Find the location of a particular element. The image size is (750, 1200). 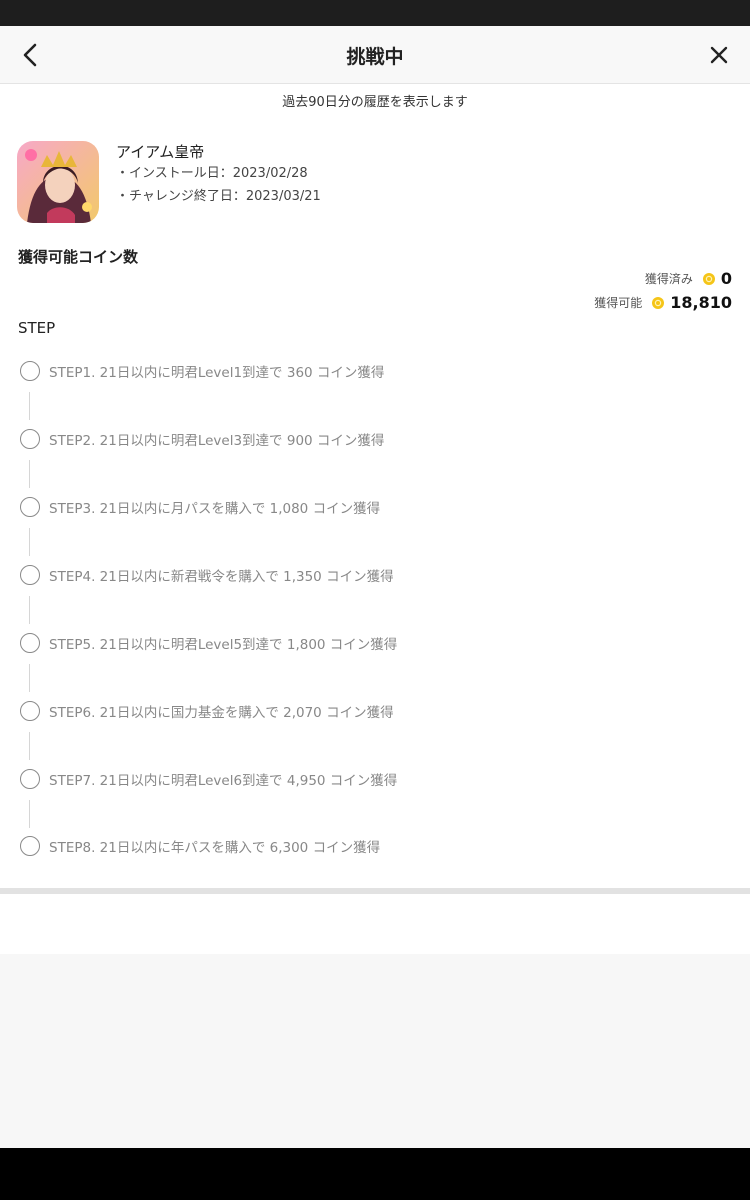

app-name: アイアム皇帝 is located at coordinates (160, 152).